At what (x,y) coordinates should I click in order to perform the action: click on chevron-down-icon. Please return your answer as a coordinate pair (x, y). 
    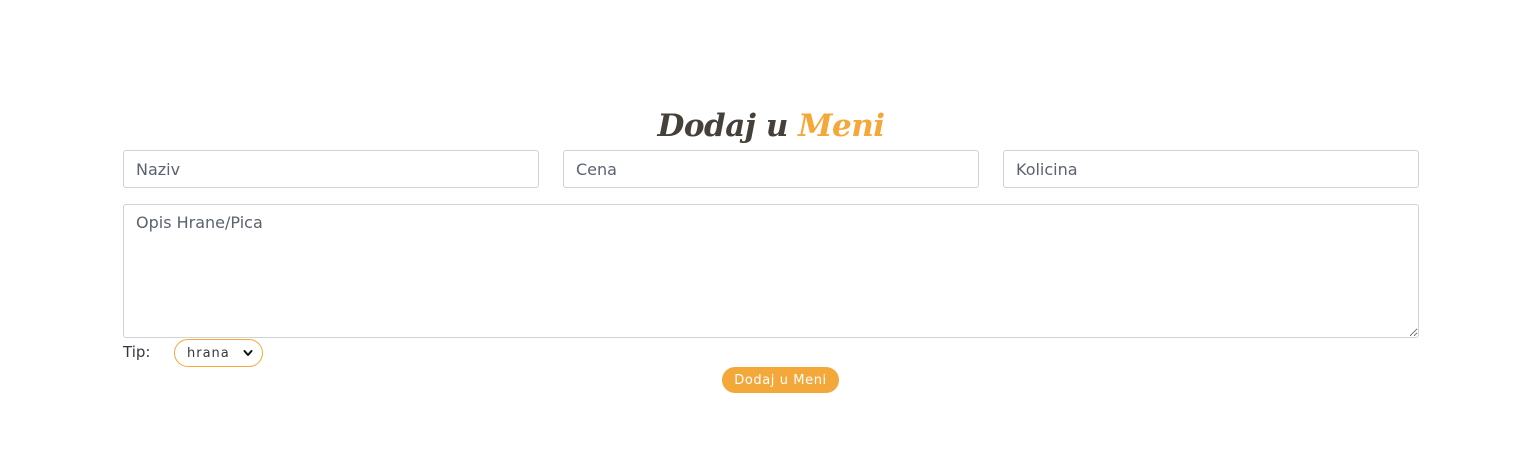
    Looking at the image, I should click on (248, 353).